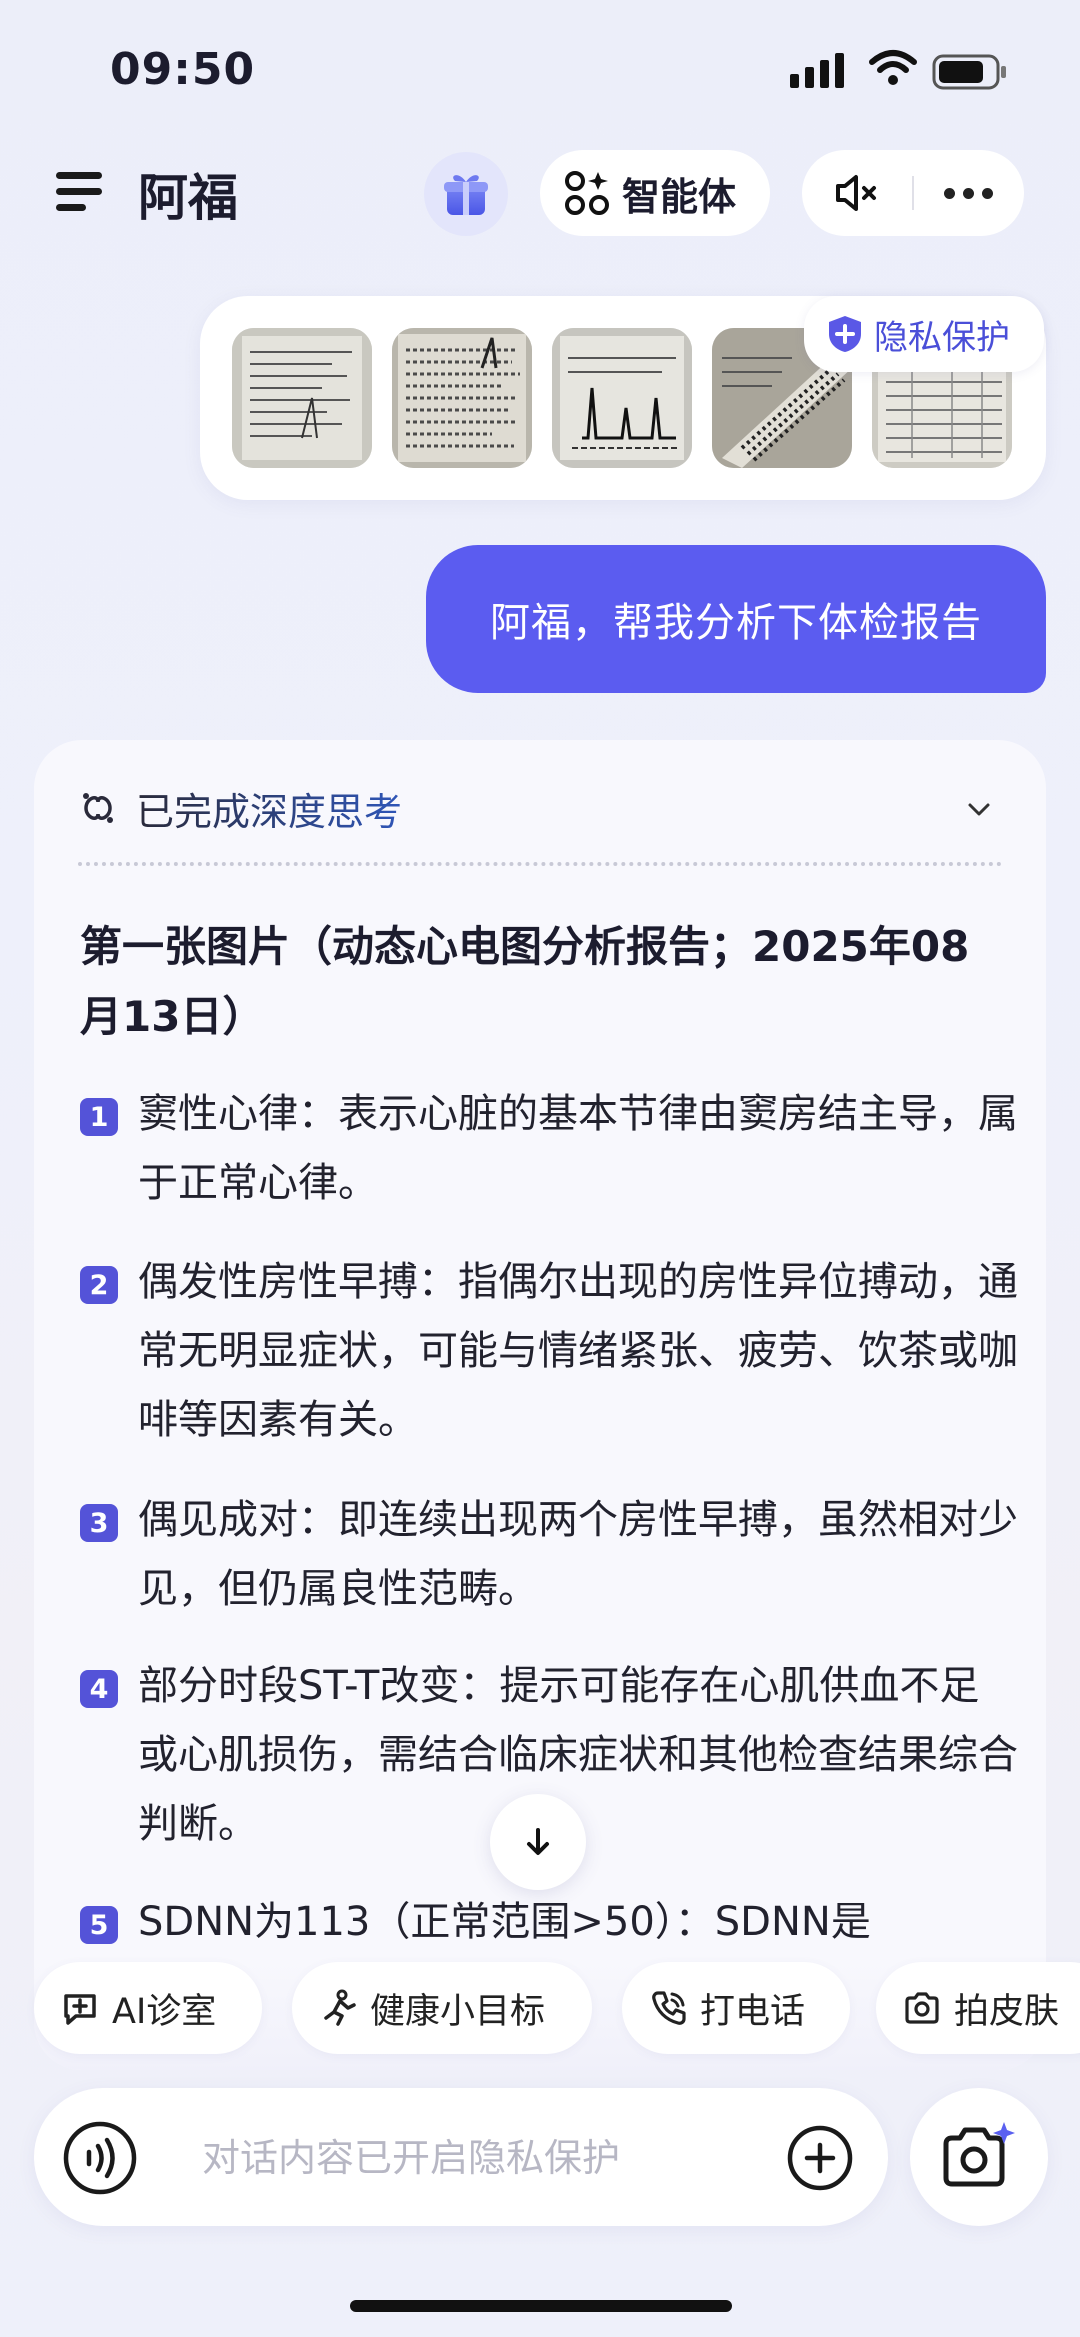  I want to click on cellular-signal-icon, so click(817, 70).